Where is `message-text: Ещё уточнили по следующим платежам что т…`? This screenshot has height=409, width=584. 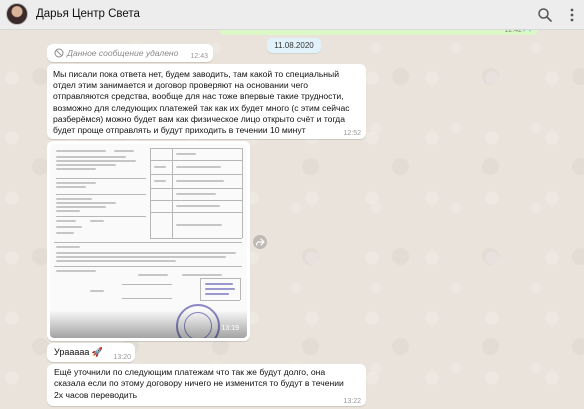
message-text: Ещё уточнили по следующим платежам что т… is located at coordinates (199, 383).